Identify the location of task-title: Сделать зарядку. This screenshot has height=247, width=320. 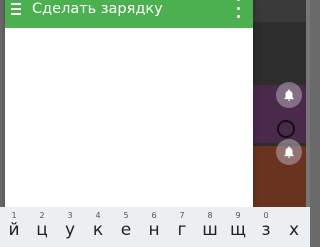
(97, 9).